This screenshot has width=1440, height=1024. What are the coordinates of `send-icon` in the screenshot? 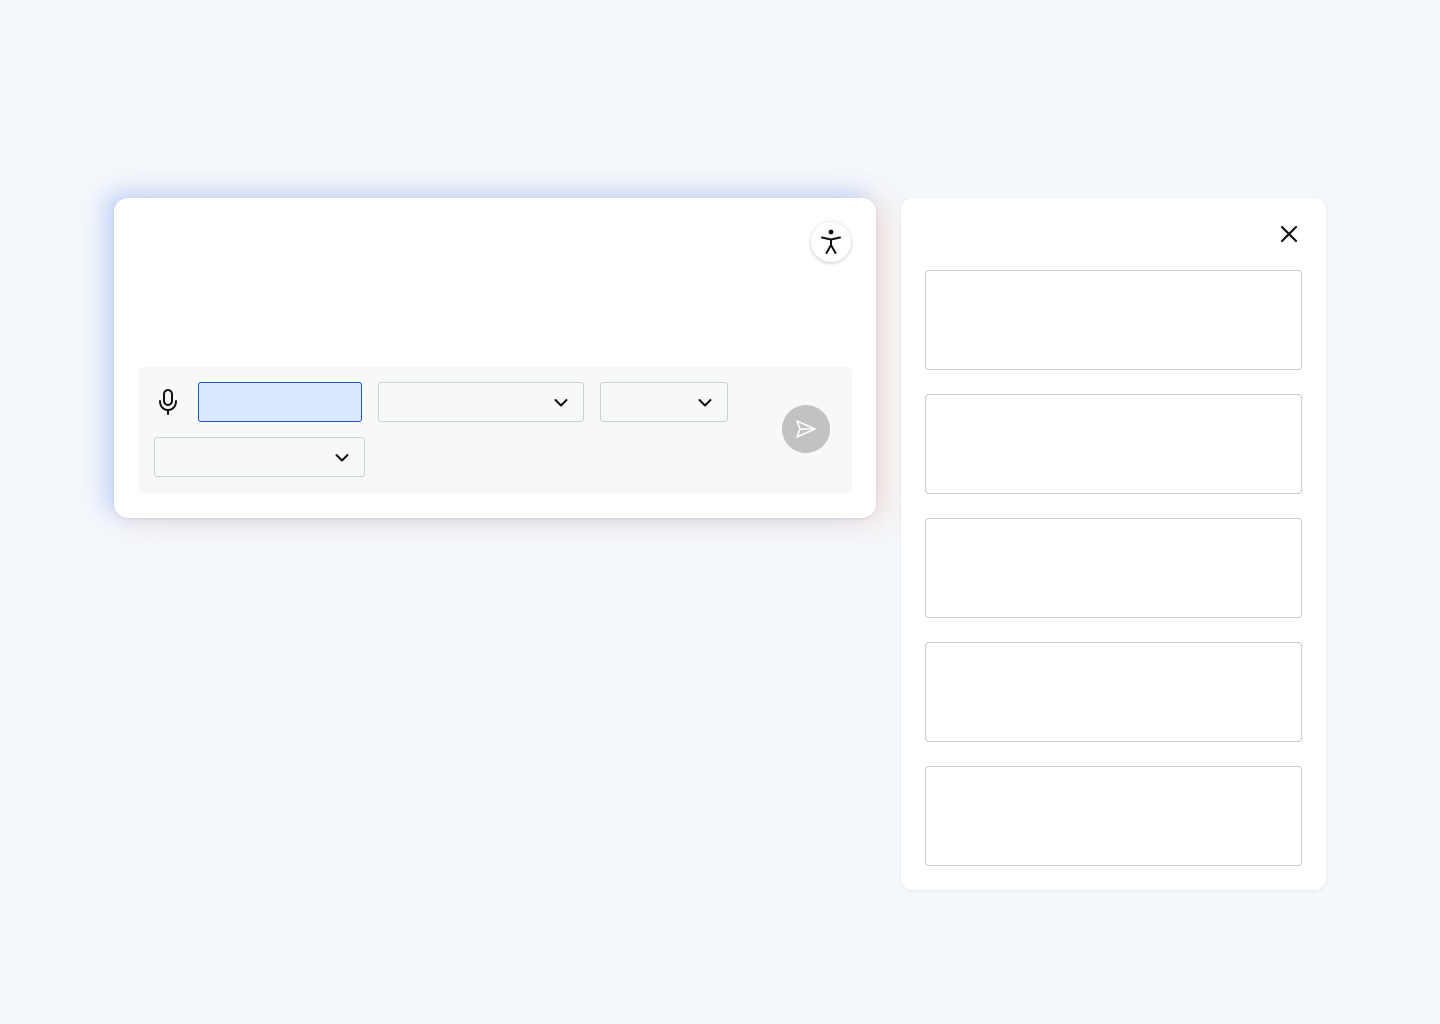 It's located at (806, 429).